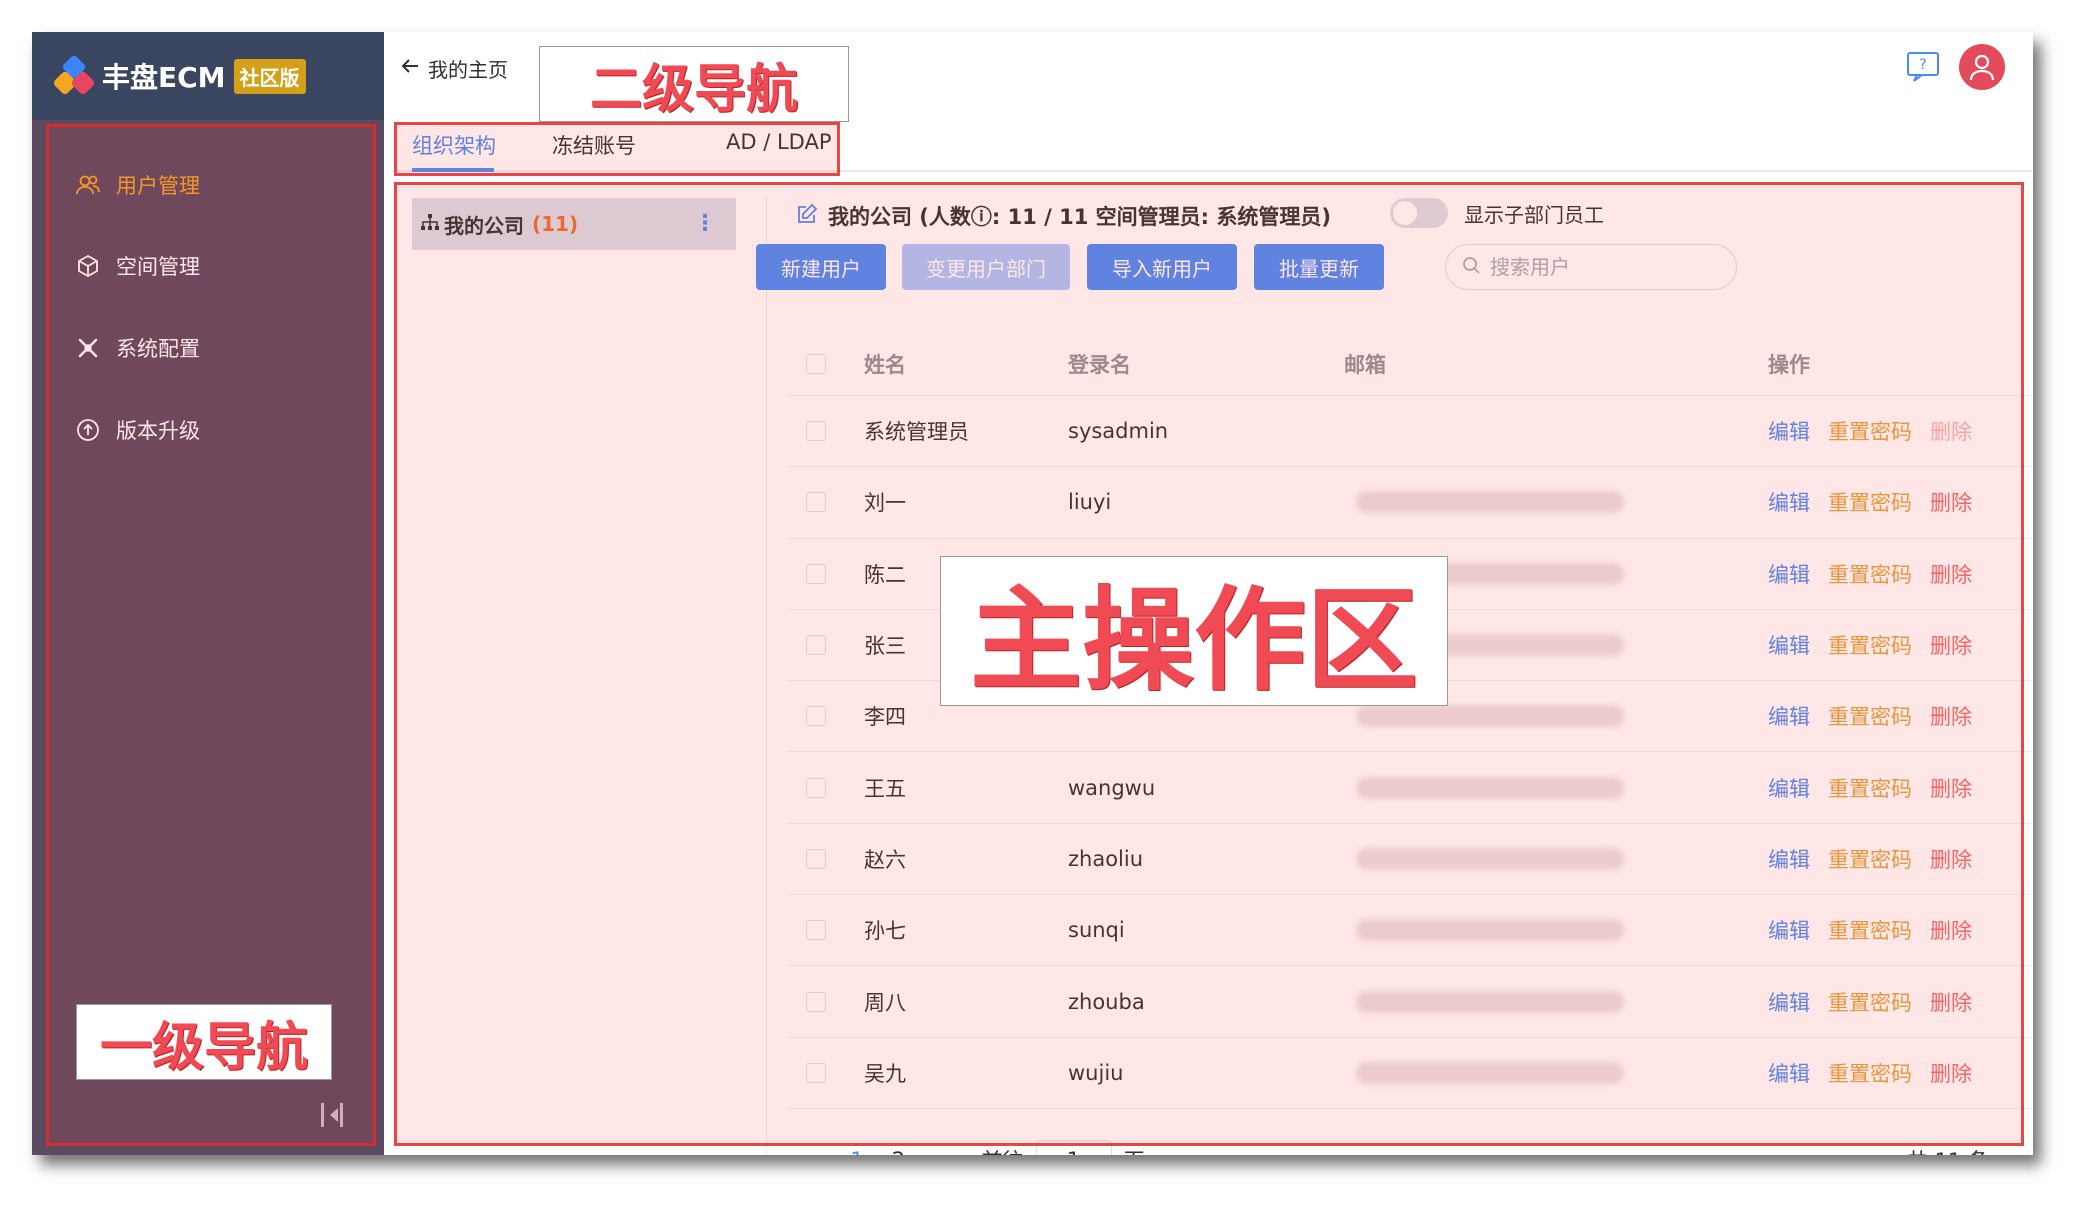  What do you see at coordinates (1162, 267) in the screenshot?
I see `import-users-button: 导入新用户` at bounding box center [1162, 267].